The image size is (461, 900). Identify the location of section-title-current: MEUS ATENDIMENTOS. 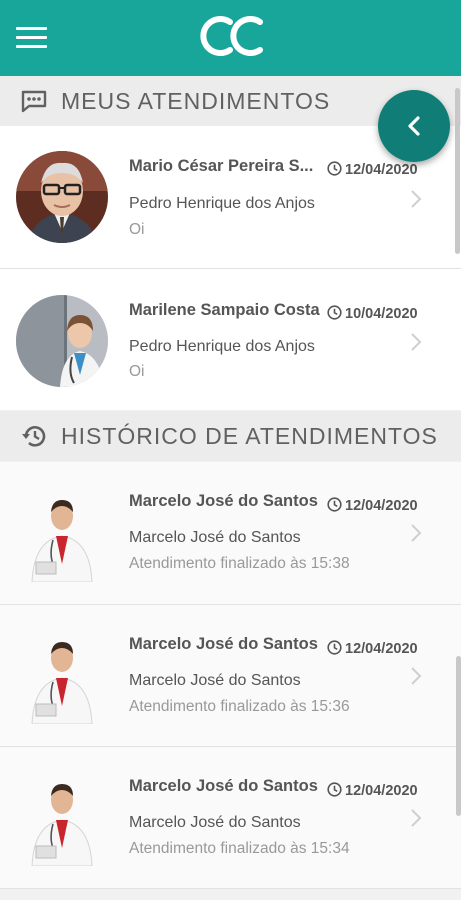
(196, 101).